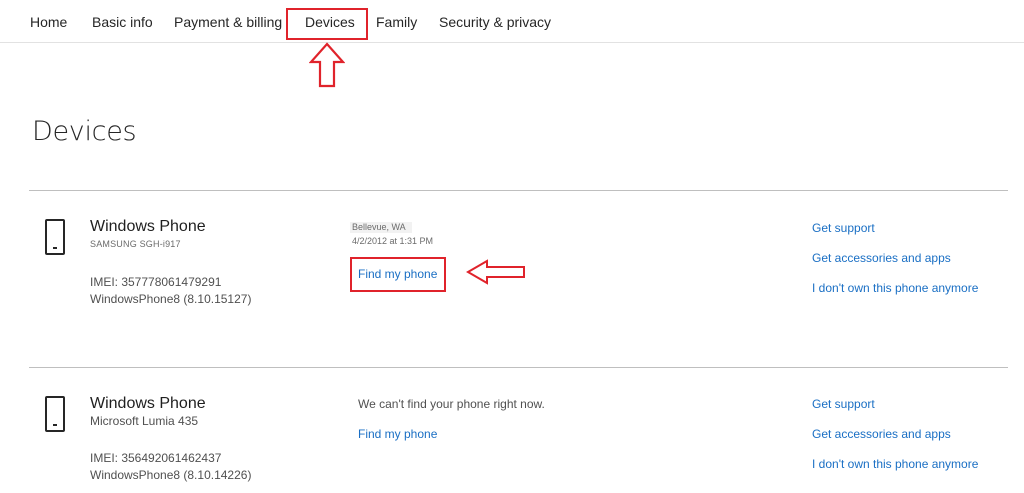  What do you see at coordinates (451, 404) in the screenshot?
I see `device-status: We can't find your phone right now.` at bounding box center [451, 404].